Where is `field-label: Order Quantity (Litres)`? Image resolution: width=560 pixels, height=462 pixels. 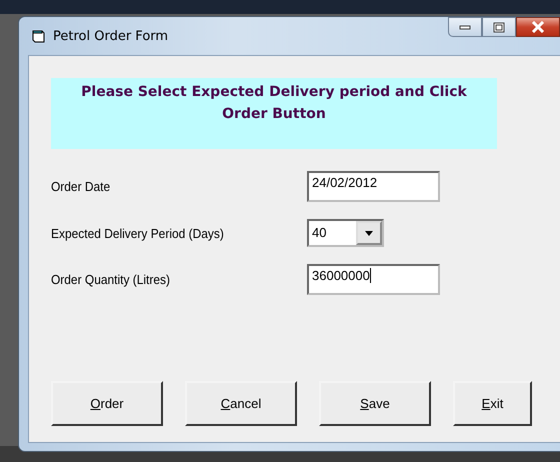 field-label: Order Quantity (Litres) is located at coordinates (111, 279).